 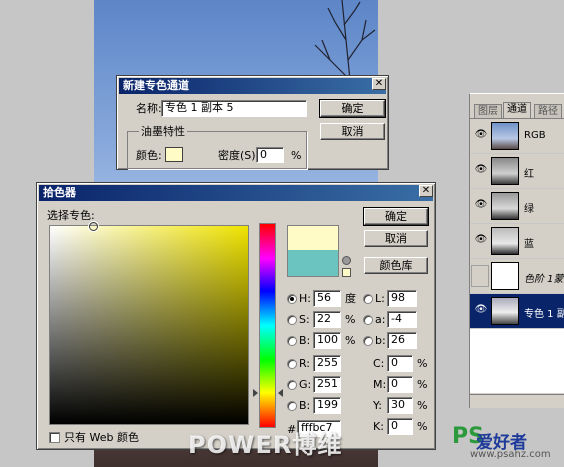 What do you see at coordinates (529, 209) in the screenshot?
I see `channel-name: 绿` at bounding box center [529, 209].